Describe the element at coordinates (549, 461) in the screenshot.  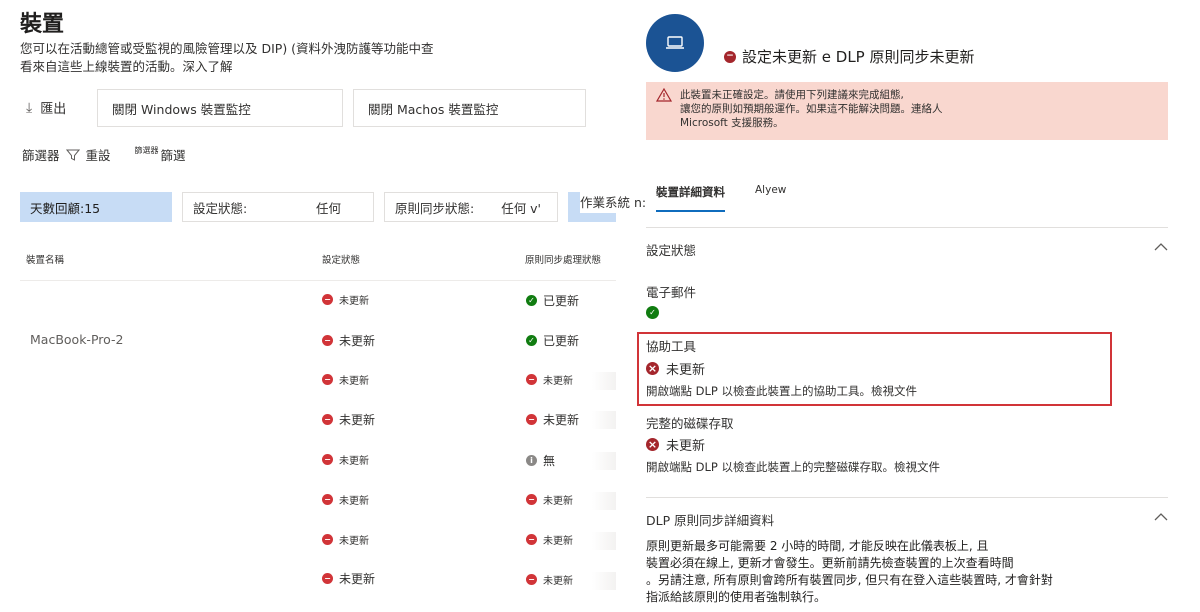
I see `policy-status-text: 無` at that location.